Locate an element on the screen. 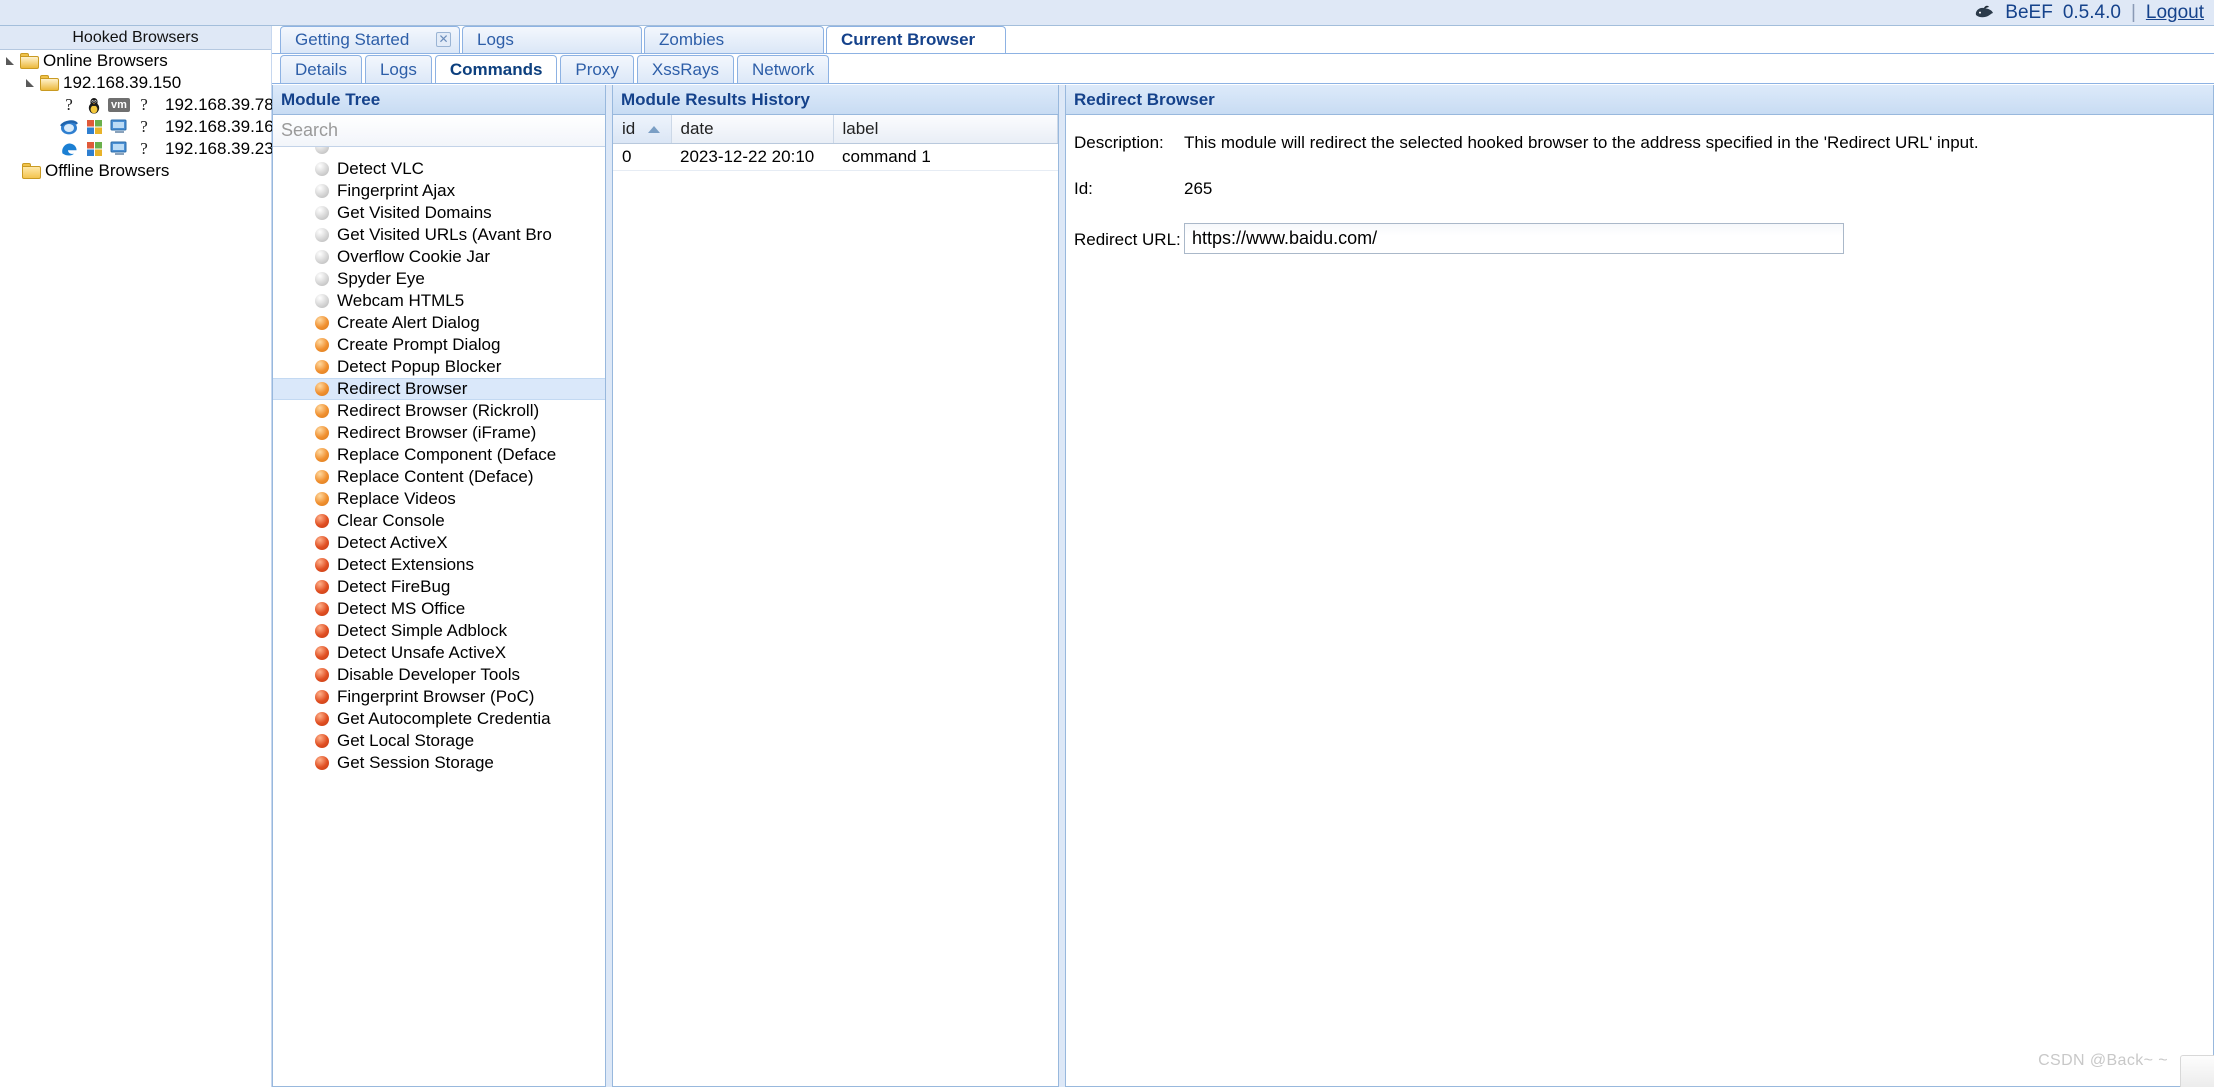  module-item-redirect-browser-iframe: Redirect Browser (iFrame) is located at coordinates (439, 433).